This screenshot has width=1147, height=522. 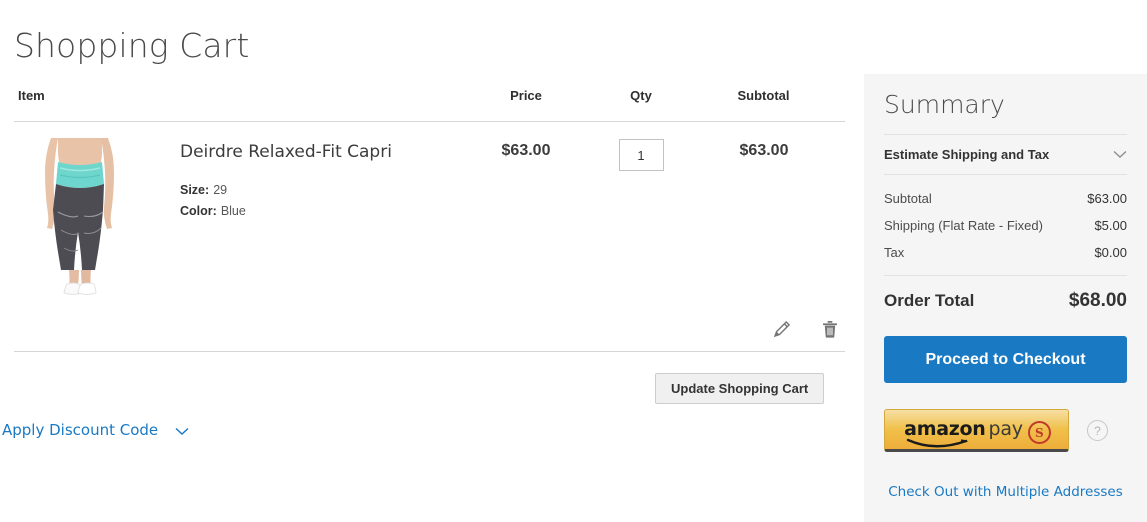 I want to click on product-subtotal: $63.00, so click(x=764, y=150).